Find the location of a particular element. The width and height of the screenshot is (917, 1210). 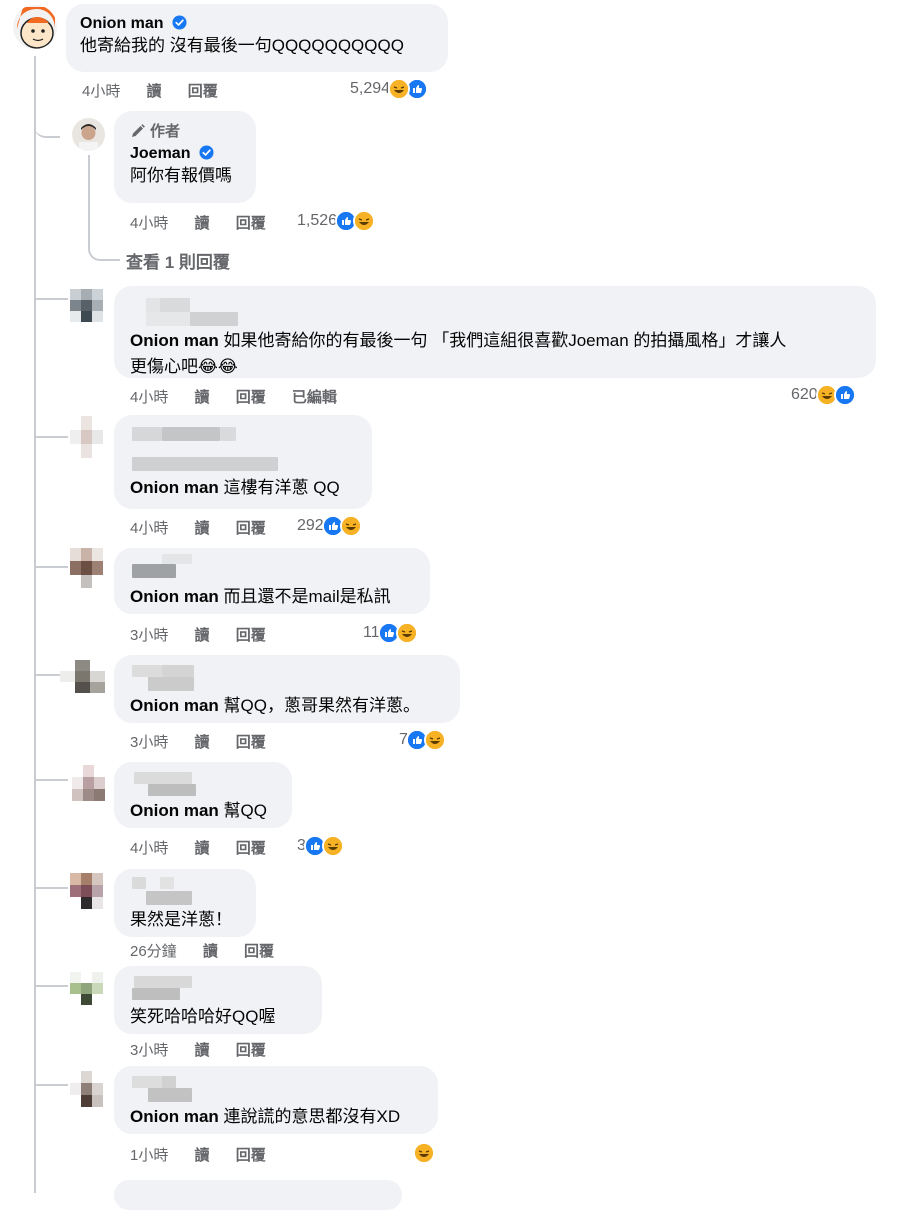

comment-bubble: Onion man 連說謊的意思都沒有XD is located at coordinates (276, 1100).